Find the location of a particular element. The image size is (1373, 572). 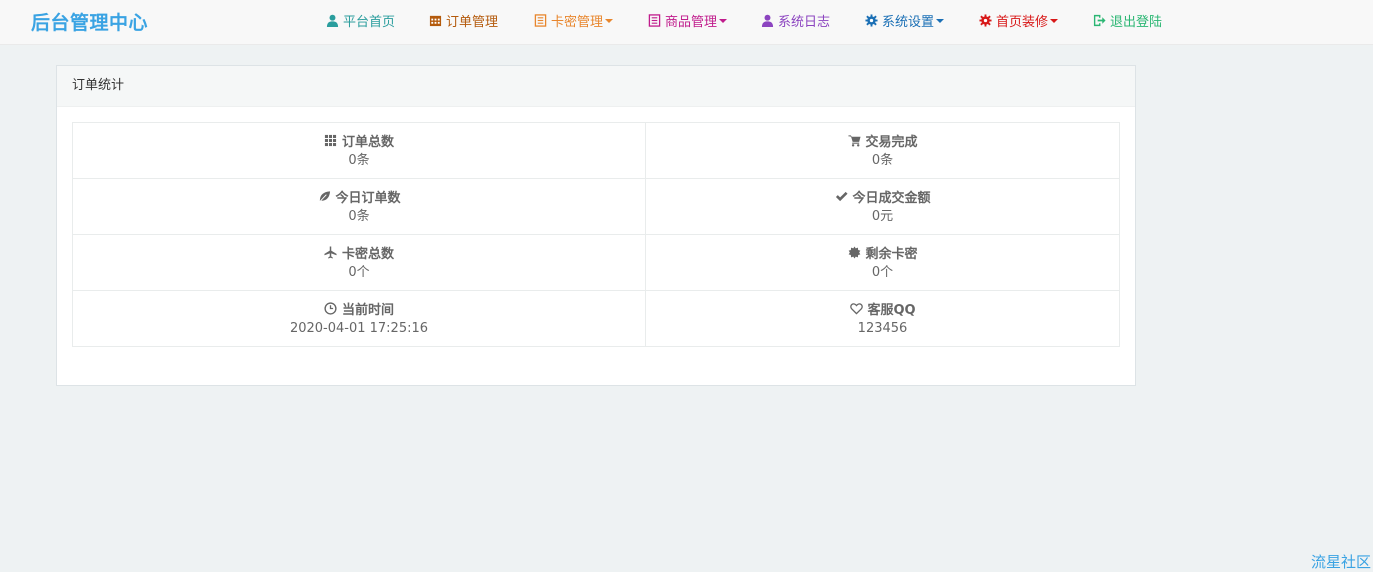

stat-label-support-qq: 客服QQ is located at coordinates (891, 310).